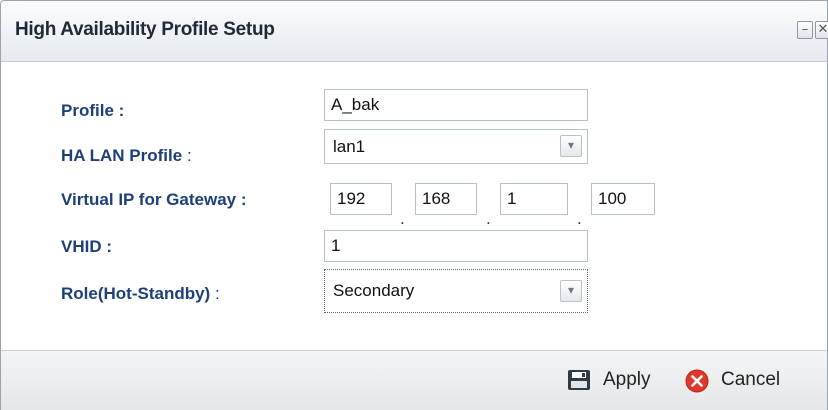  I want to click on close-icon: ✕, so click(821, 30).